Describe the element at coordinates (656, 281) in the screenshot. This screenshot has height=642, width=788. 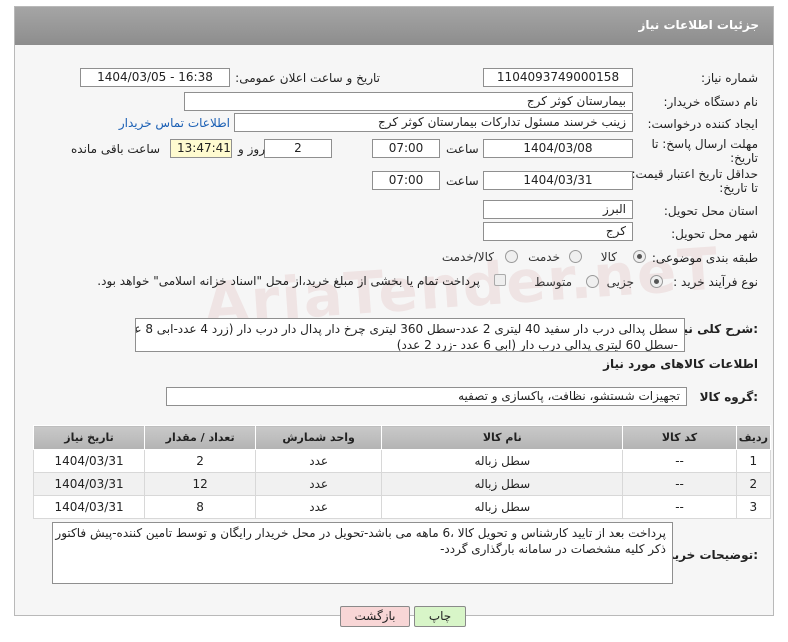
I see `process-radio-minor` at that location.